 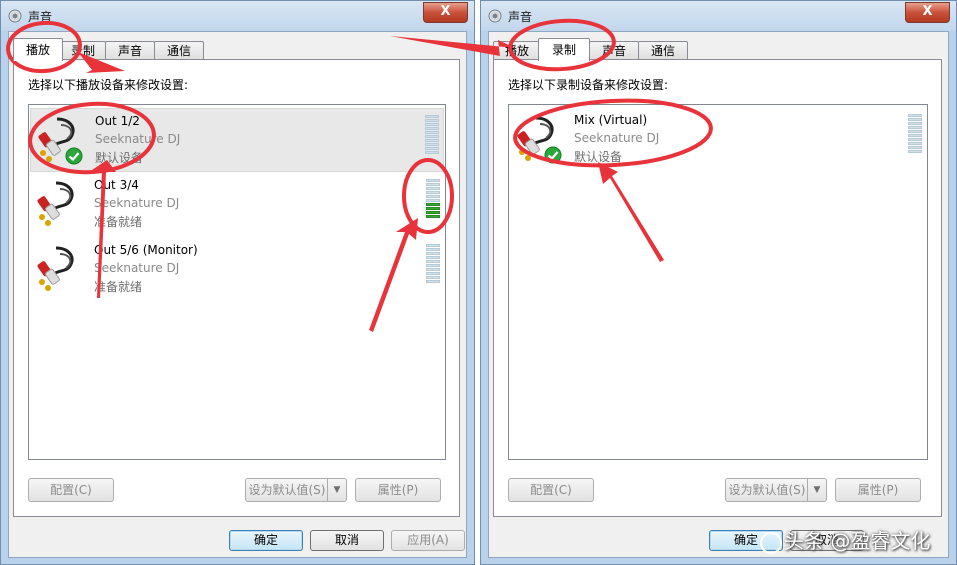 I want to click on device-item: Out 1/2 Seeknature DJ 默认设备, so click(x=237, y=140).